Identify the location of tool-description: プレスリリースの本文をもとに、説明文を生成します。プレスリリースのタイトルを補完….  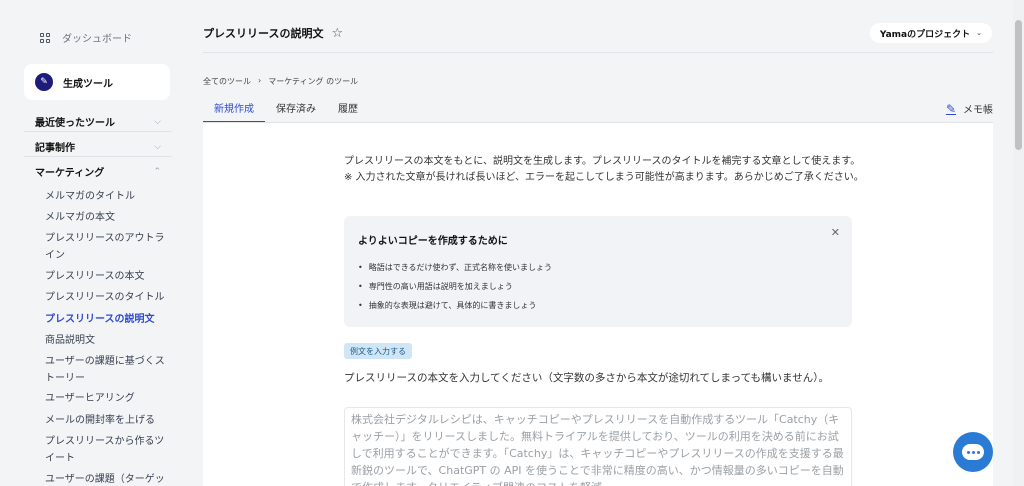
(604, 169).